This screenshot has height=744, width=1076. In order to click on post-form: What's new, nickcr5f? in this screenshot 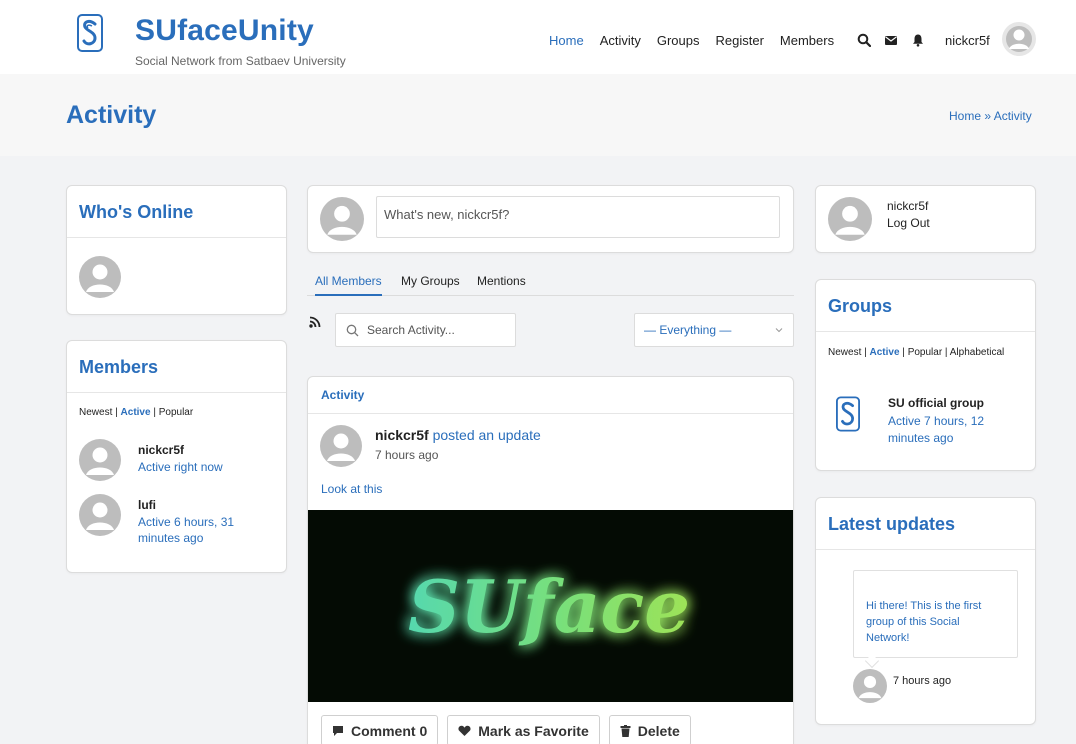, I will do `click(550, 219)`.